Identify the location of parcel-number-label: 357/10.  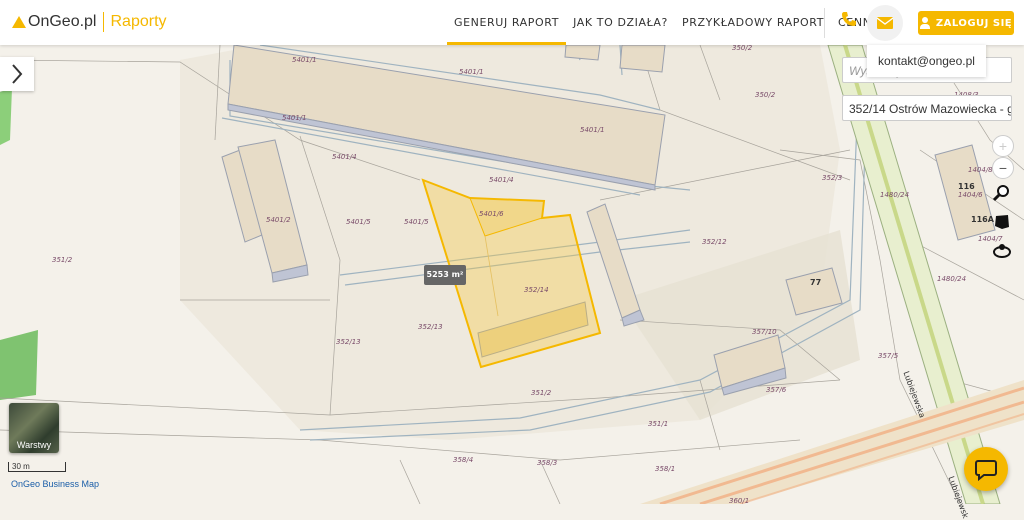
(764, 332).